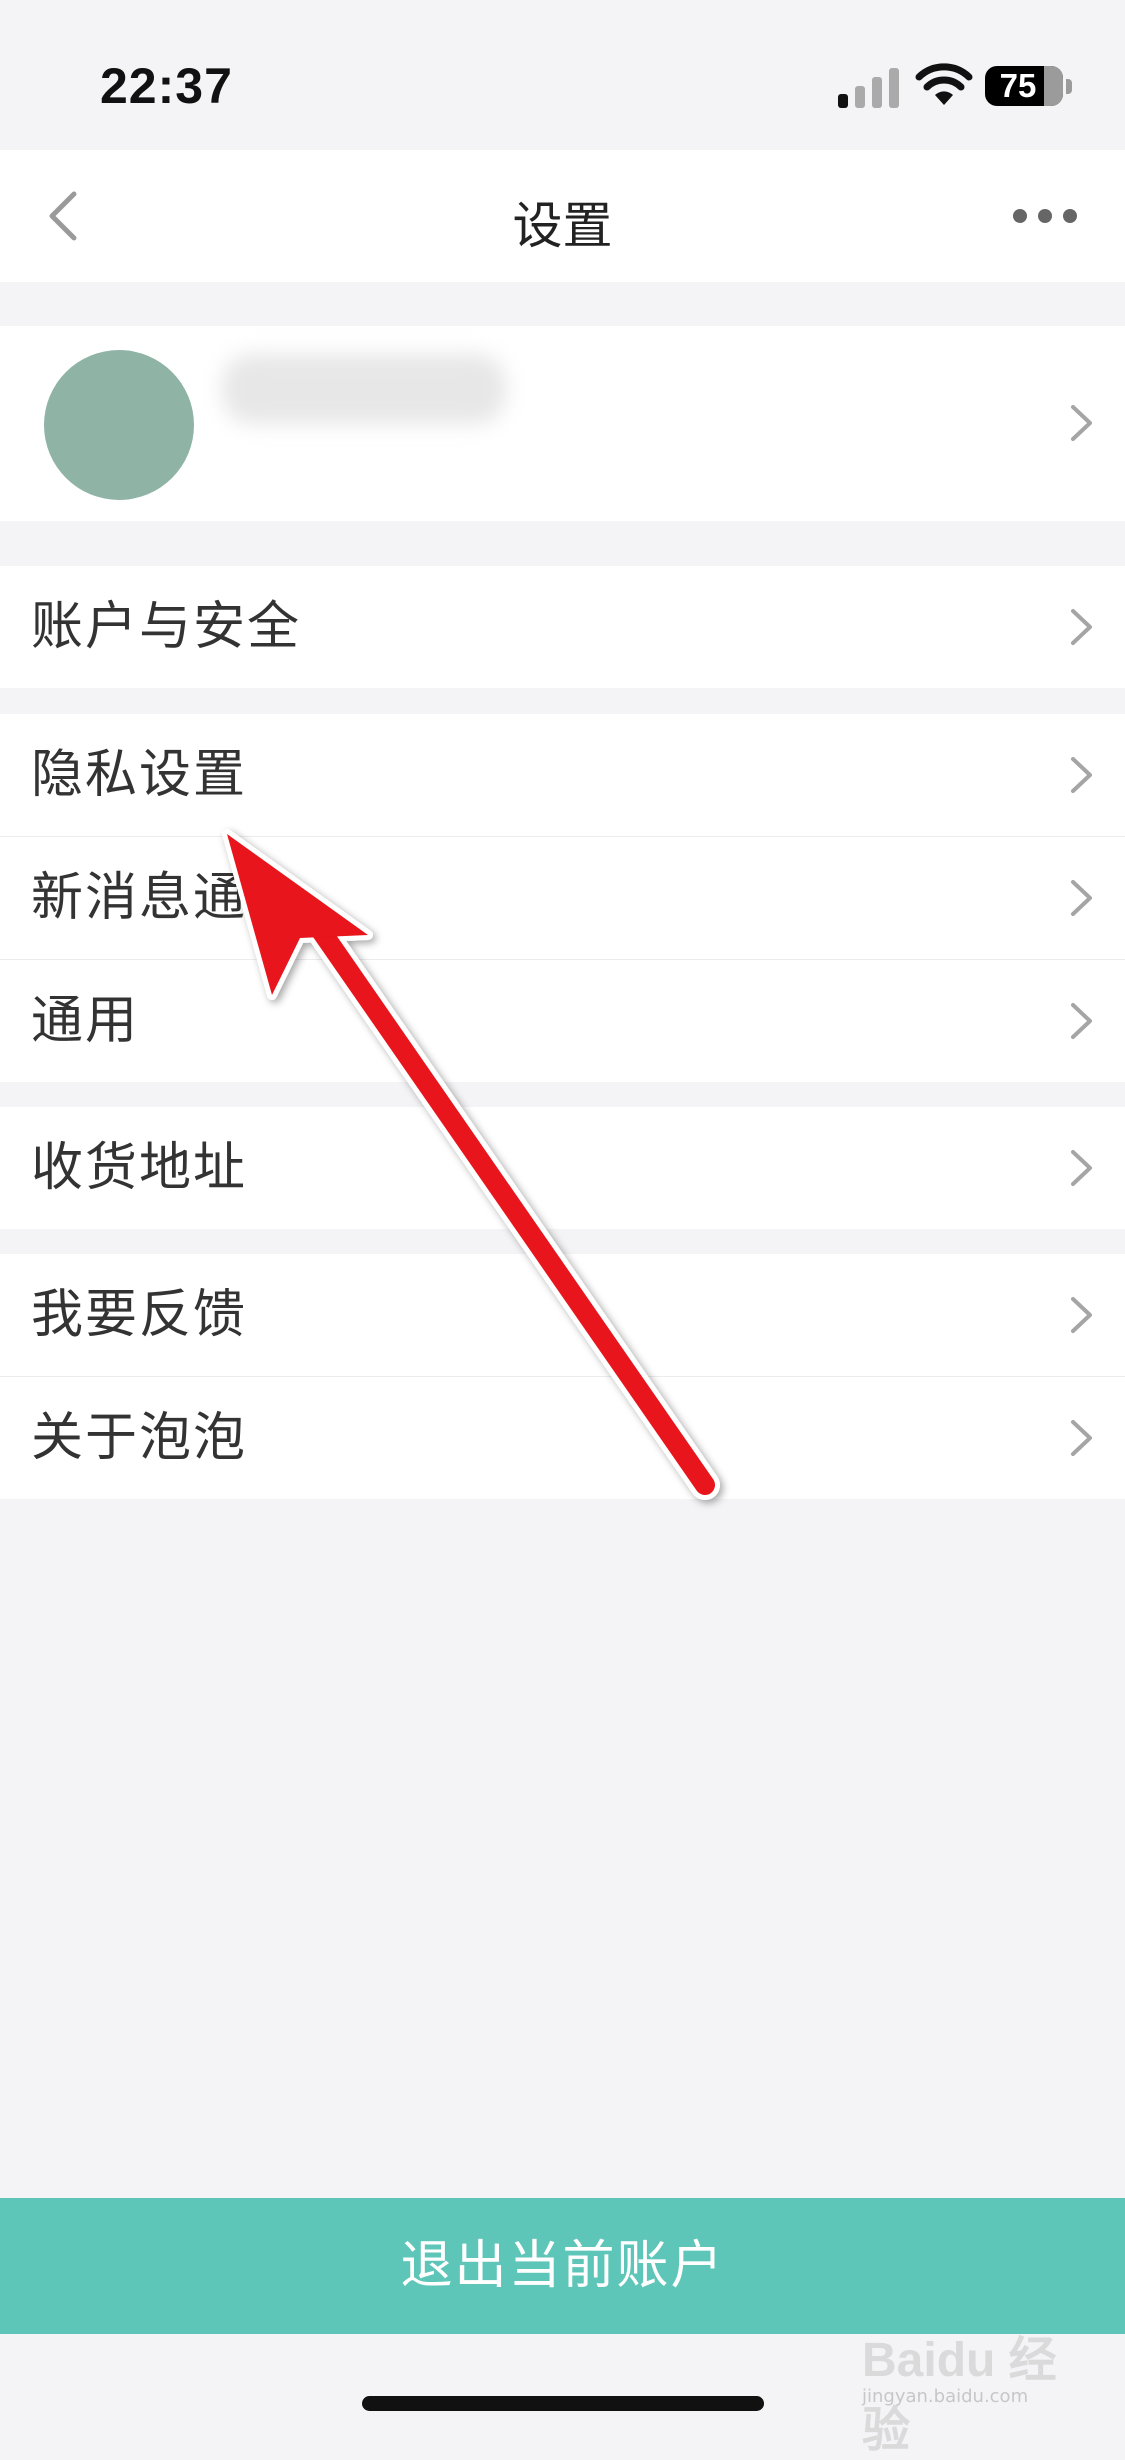  What do you see at coordinates (944, 84) in the screenshot?
I see `wifi-icon` at bounding box center [944, 84].